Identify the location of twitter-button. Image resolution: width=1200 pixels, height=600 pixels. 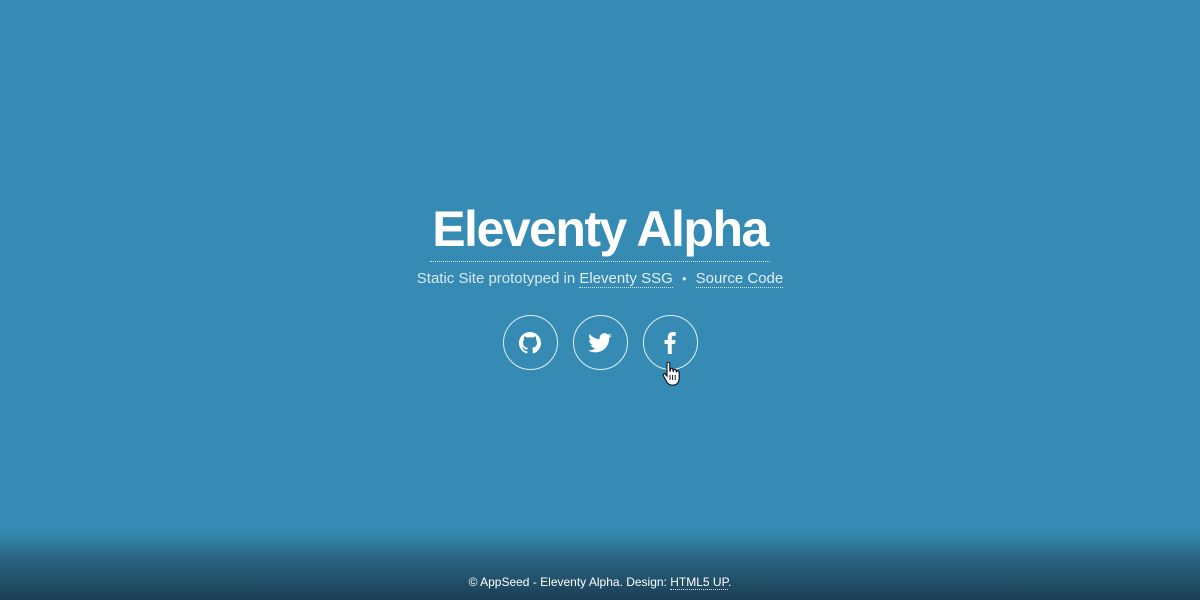
(600, 342).